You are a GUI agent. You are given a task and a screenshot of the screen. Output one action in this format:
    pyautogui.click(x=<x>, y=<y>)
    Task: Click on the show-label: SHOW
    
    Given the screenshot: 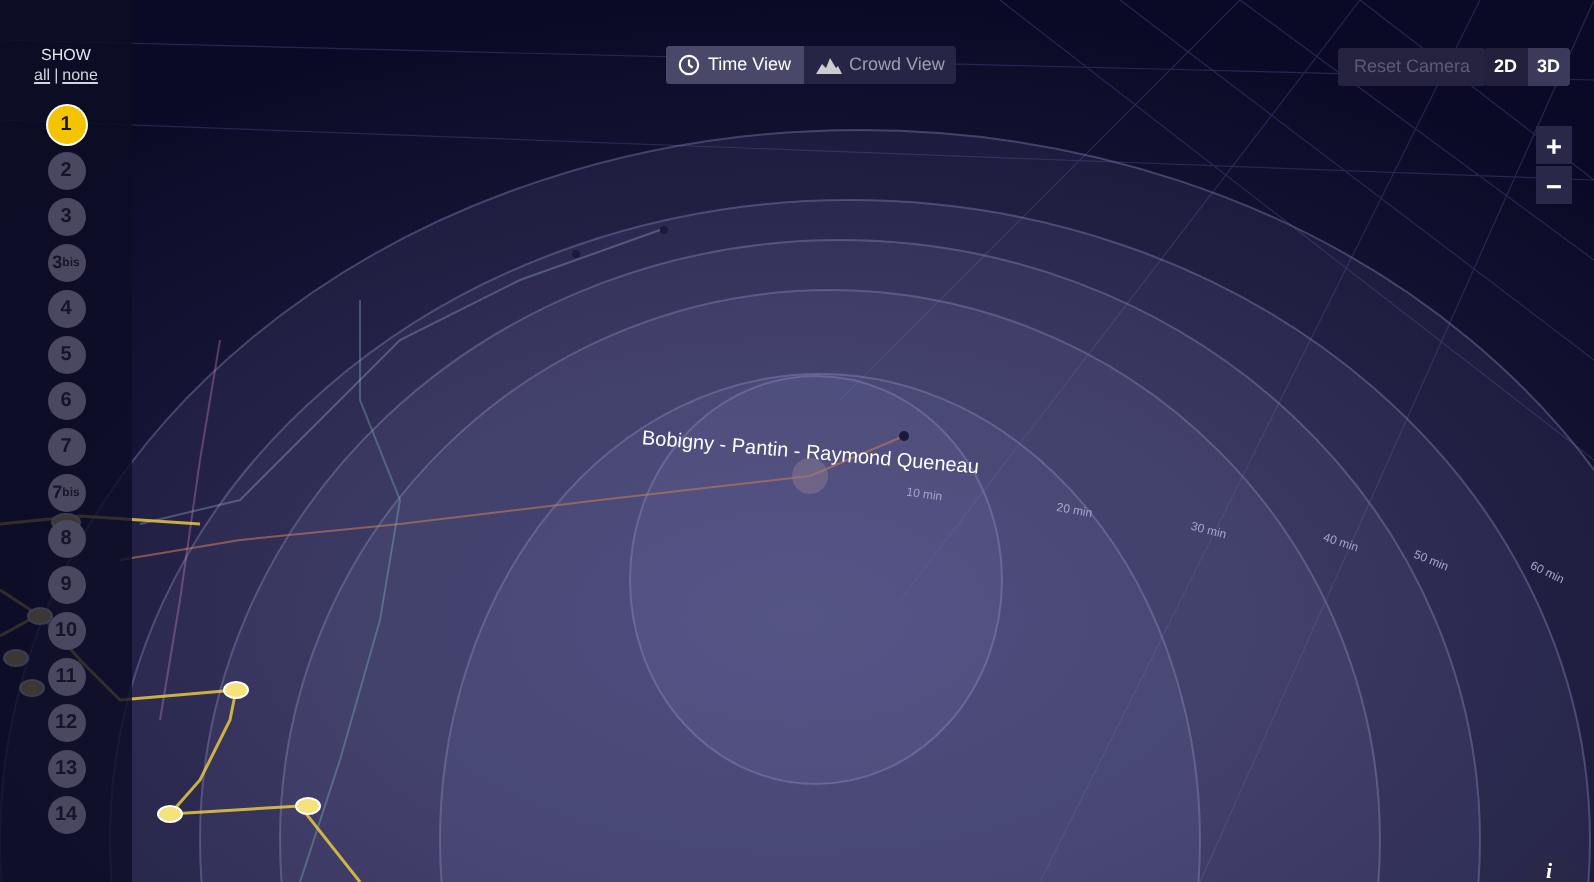 What is the action you would take?
    pyautogui.click(x=66, y=56)
    